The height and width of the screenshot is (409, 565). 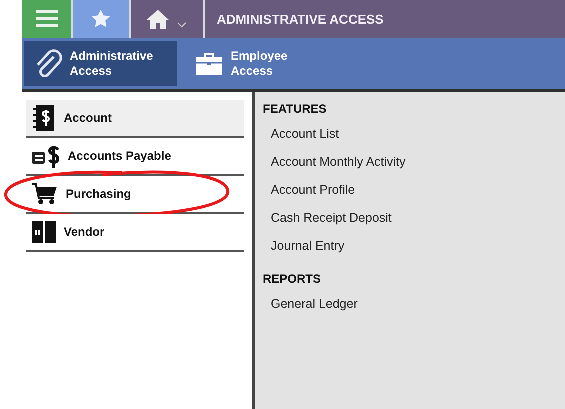 I want to click on building-icon, so click(x=44, y=232).